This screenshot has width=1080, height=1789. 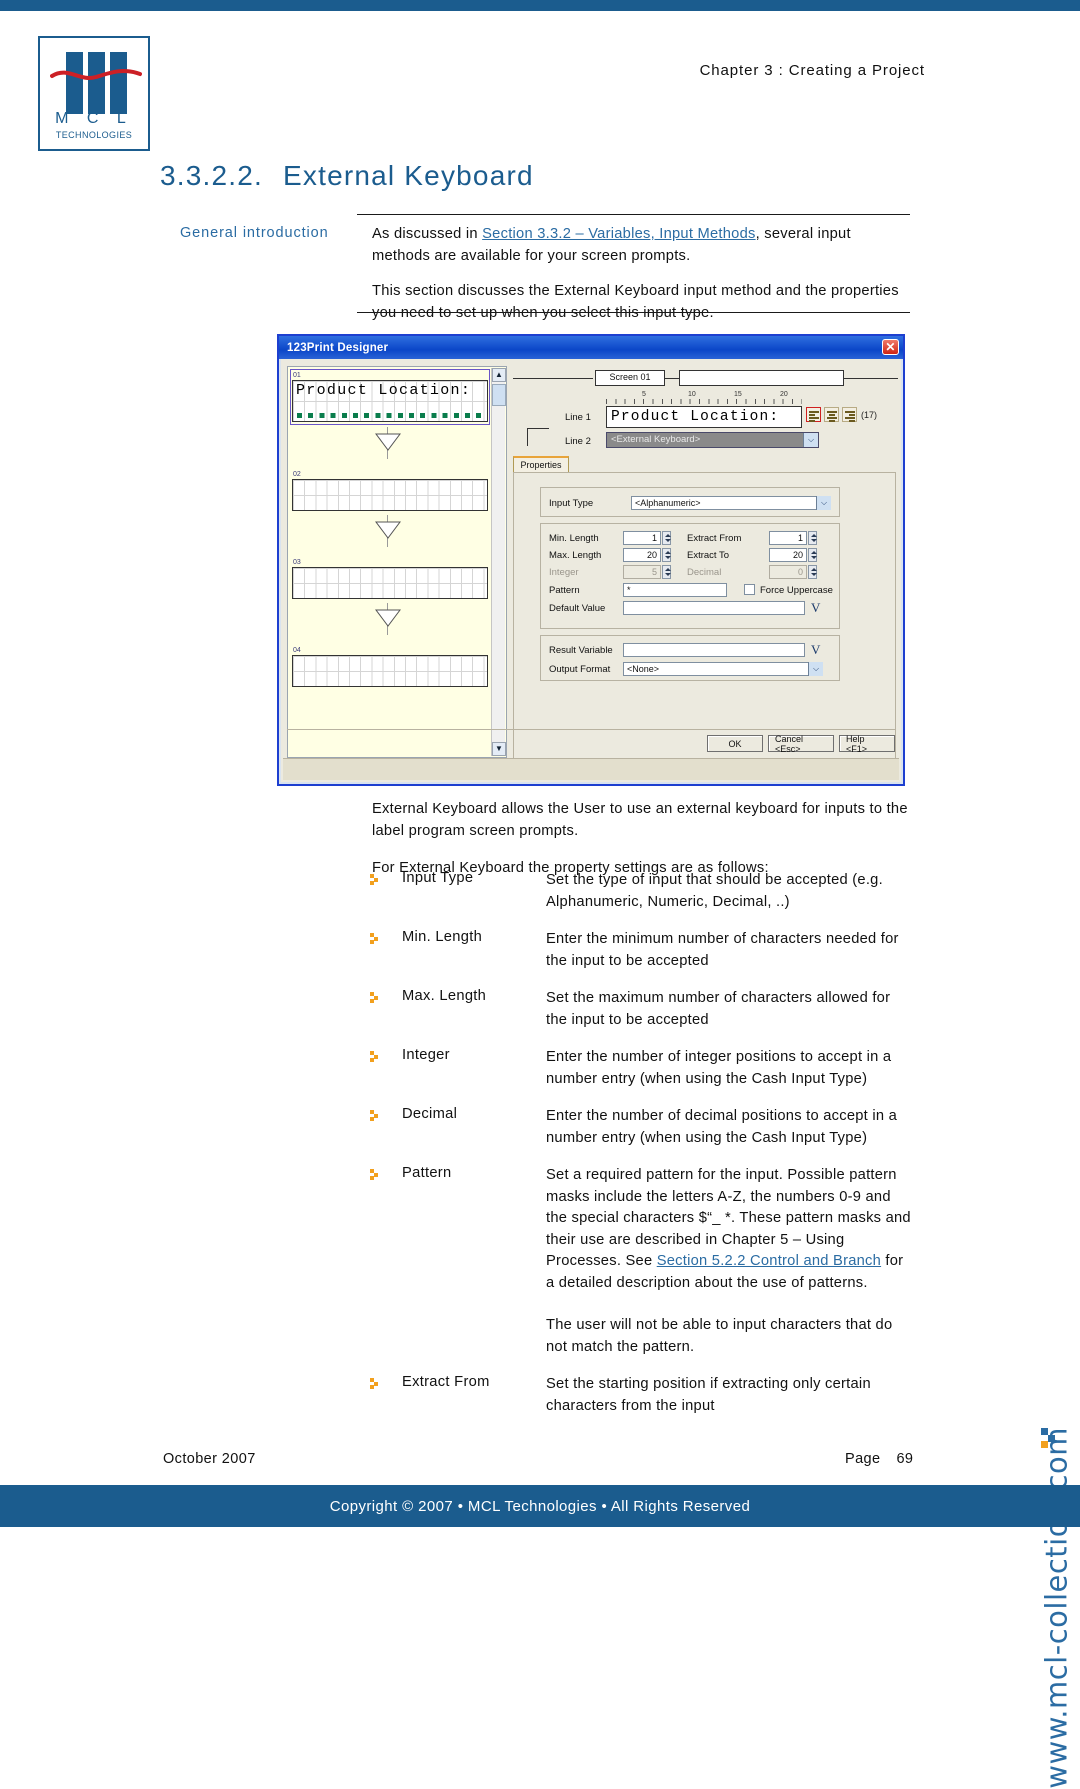 I want to click on force-uppercase-checkbox, so click(x=749, y=589).